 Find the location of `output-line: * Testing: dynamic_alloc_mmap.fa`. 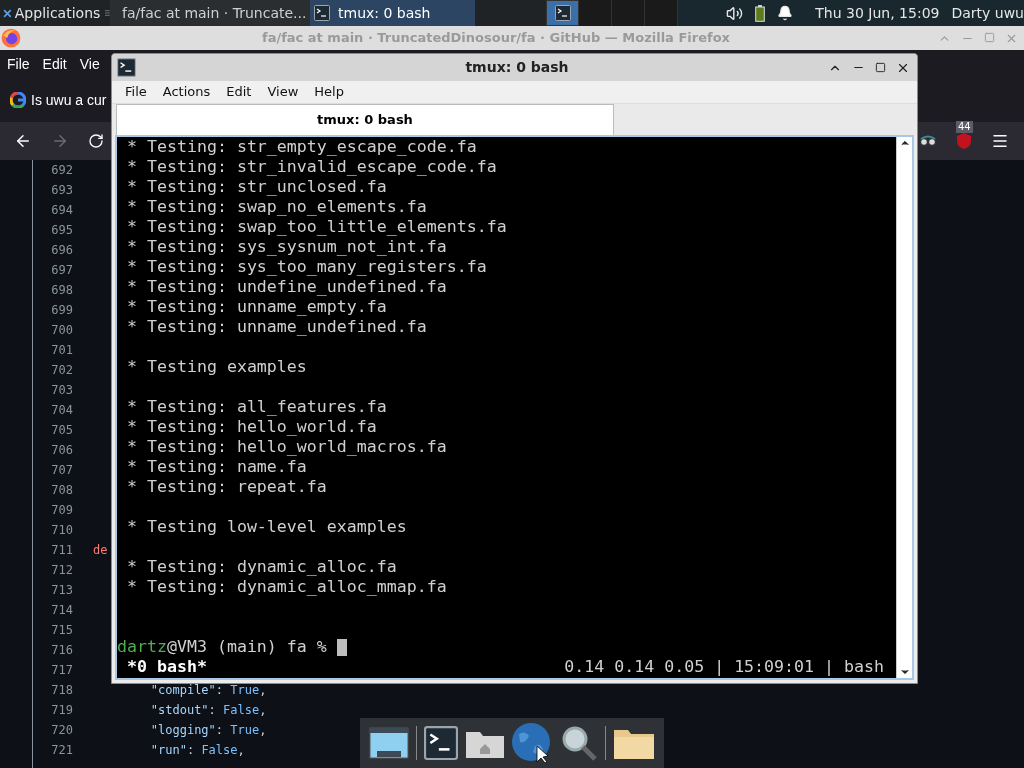

output-line: * Testing: dynamic_alloc_mmap.fa is located at coordinates (287, 586).